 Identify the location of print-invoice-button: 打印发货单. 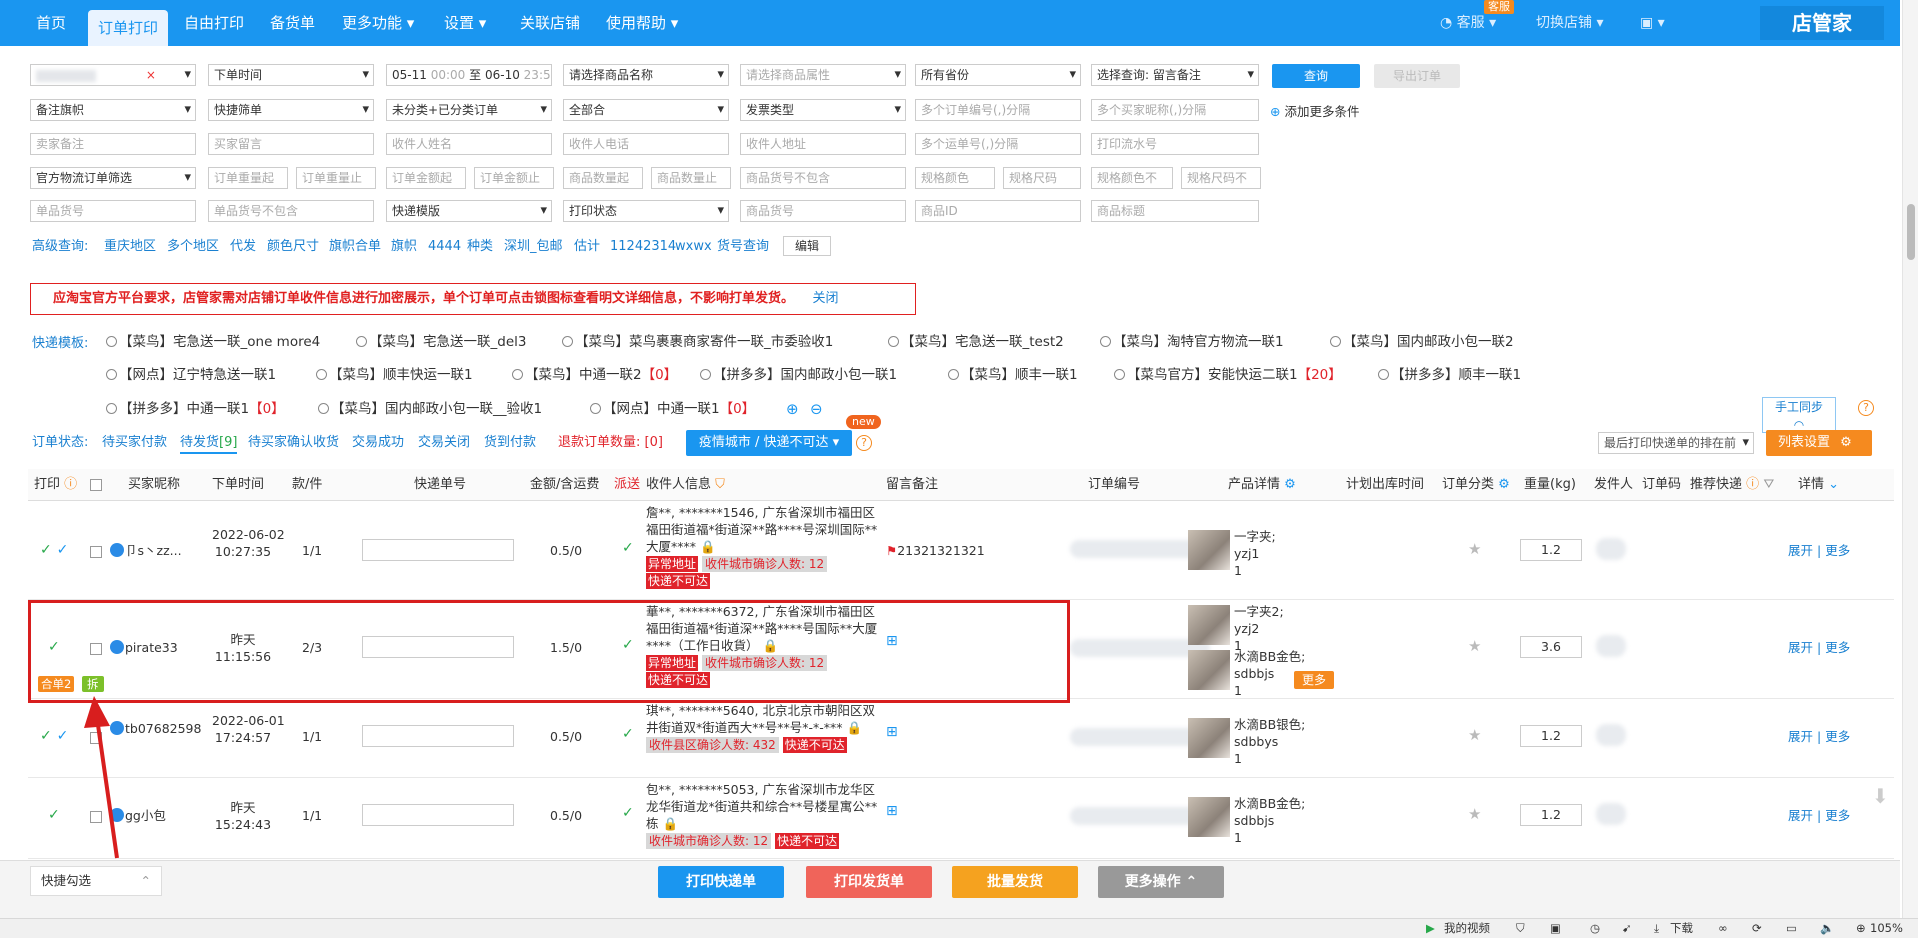
(869, 882).